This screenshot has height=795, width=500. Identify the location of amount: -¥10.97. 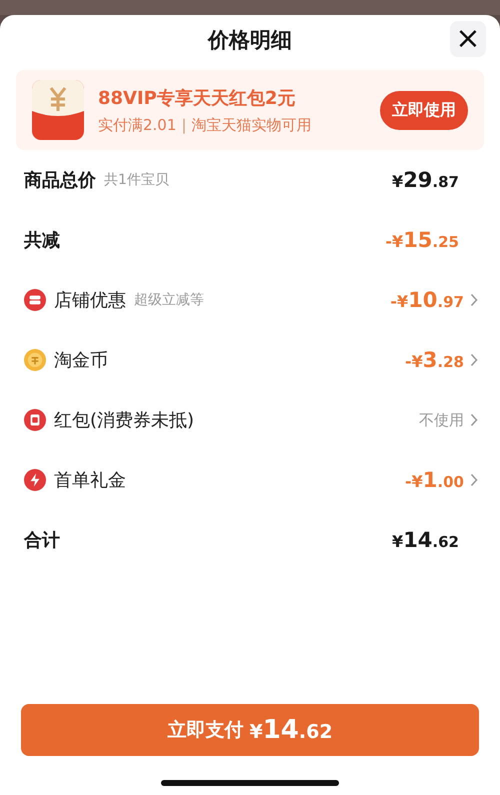
(427, 300).